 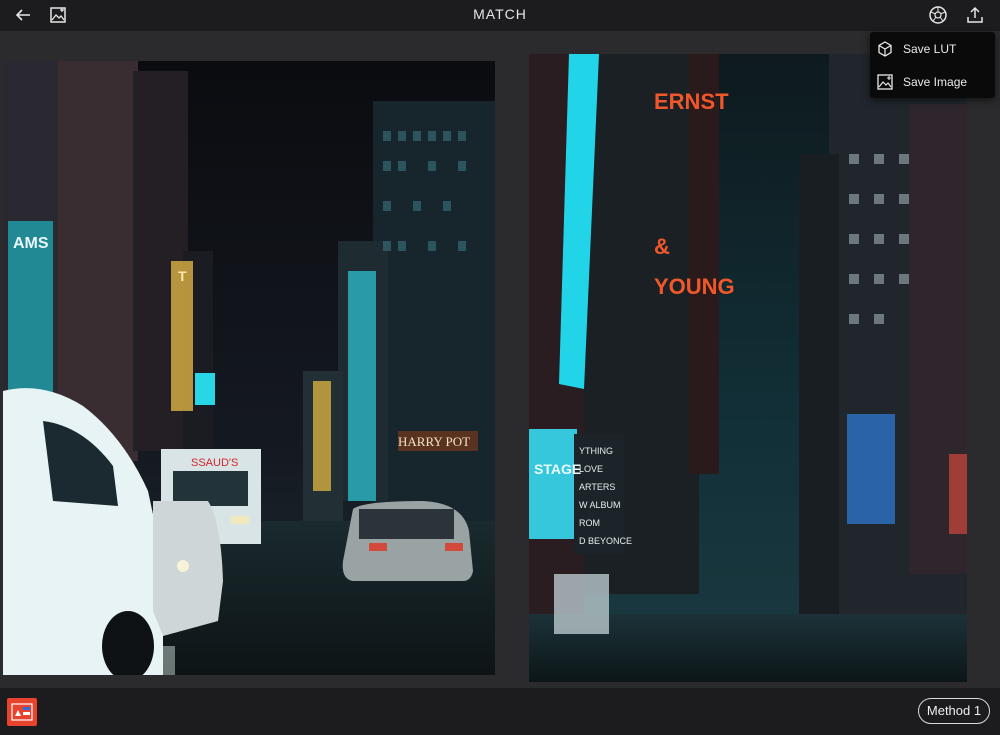 What do you see at coordinates (500, 711) in the screenshot?
I see `bottom-bar: Method 1` at bounding box center [500, 711].